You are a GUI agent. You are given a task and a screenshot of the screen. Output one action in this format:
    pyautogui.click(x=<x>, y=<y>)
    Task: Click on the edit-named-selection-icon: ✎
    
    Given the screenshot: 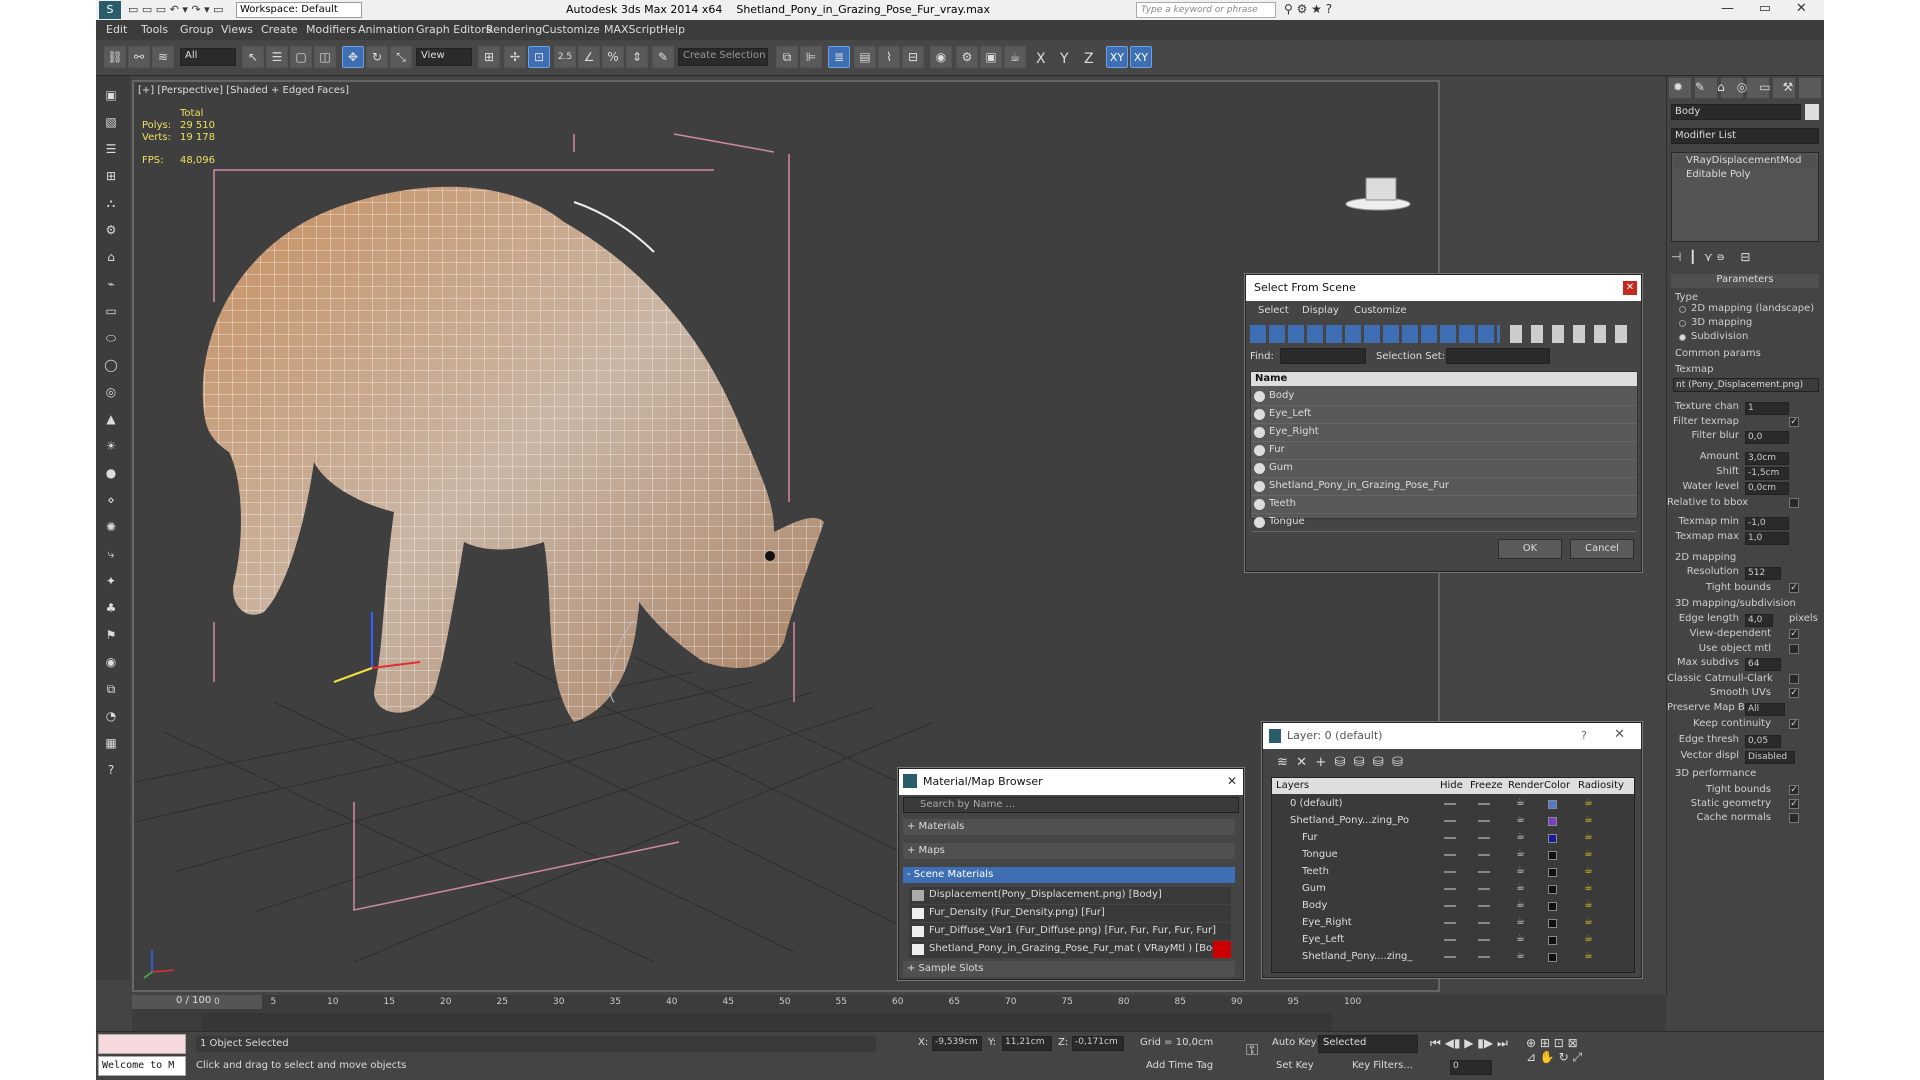 What is the action you would take?
    pyautogui.click(x=663, y=57)
    